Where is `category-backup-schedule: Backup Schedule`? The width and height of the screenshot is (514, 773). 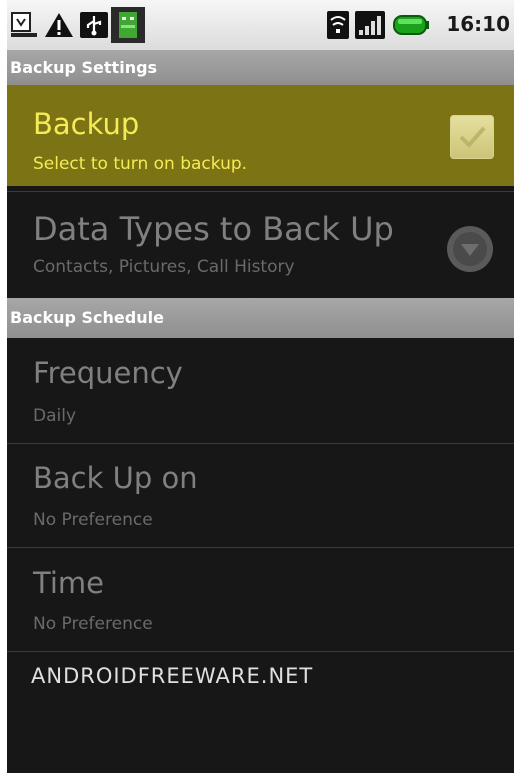 category-backup-schedule: Backup Schedule is located at coordinates (260, 318).